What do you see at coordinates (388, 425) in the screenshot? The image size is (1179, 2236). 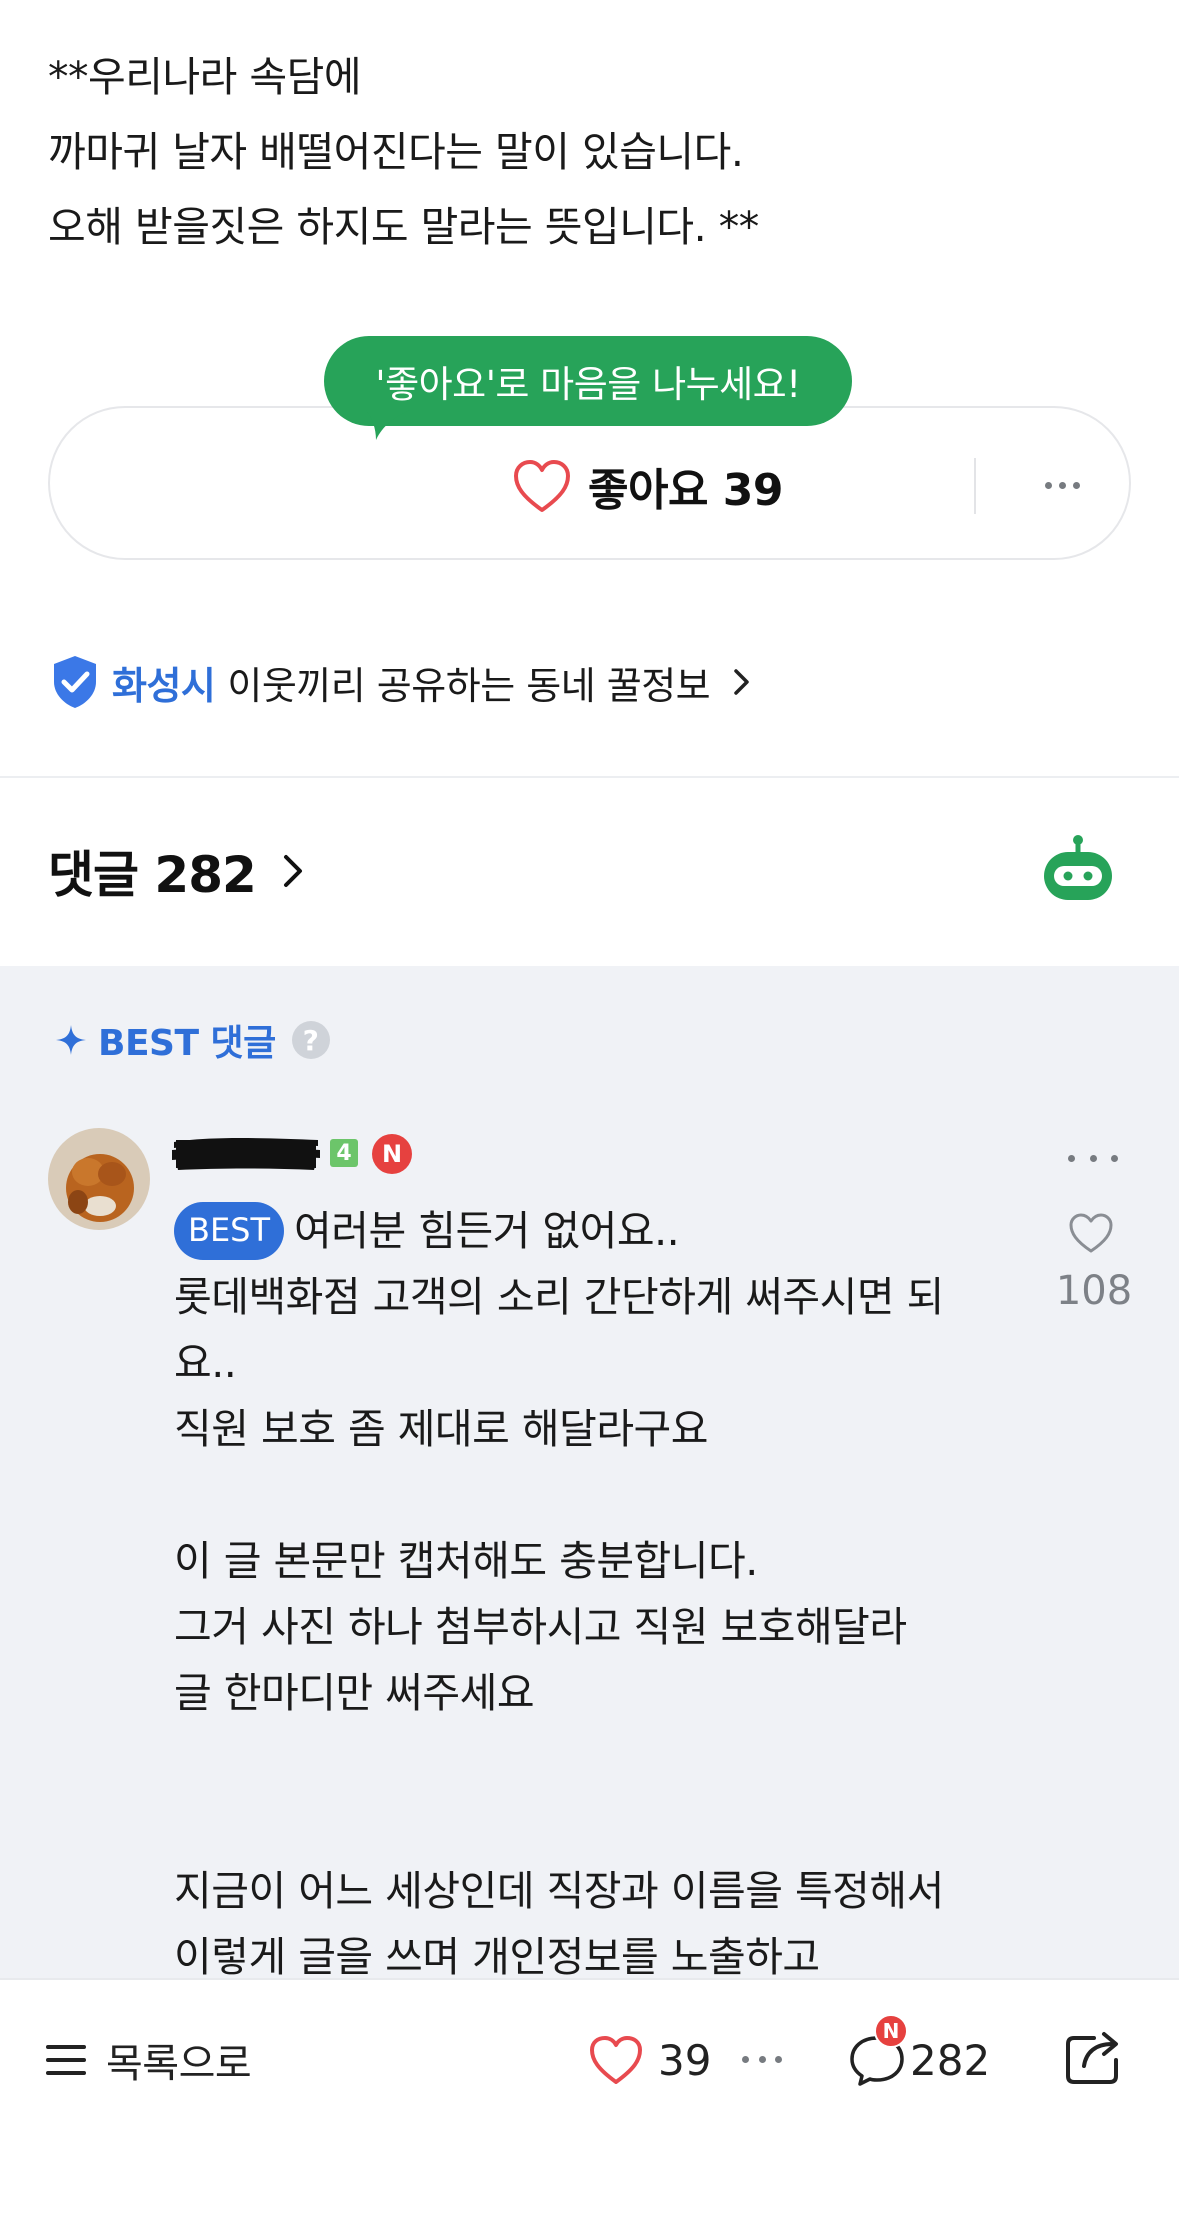 I see `tooltip-tail` at bounding box center [388, 425].